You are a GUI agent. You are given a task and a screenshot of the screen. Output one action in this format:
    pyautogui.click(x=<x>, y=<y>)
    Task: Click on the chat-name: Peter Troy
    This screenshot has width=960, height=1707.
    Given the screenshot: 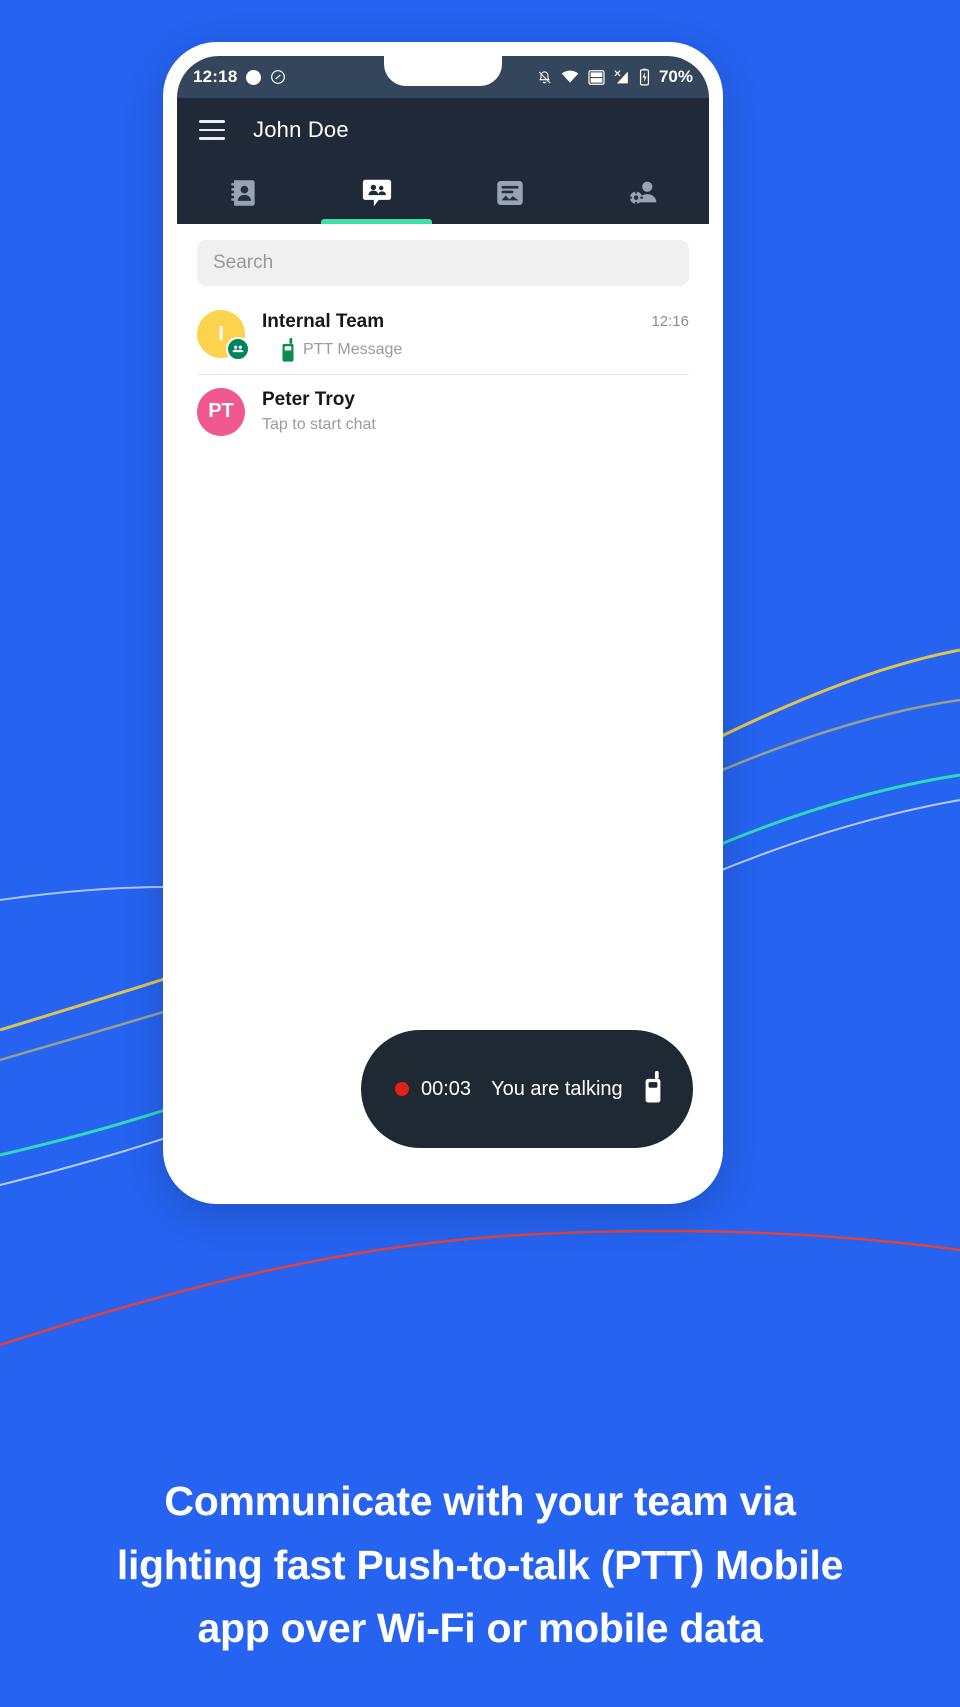 What is the action you would take?
    pyautogui.click(x=308, y=399)
    